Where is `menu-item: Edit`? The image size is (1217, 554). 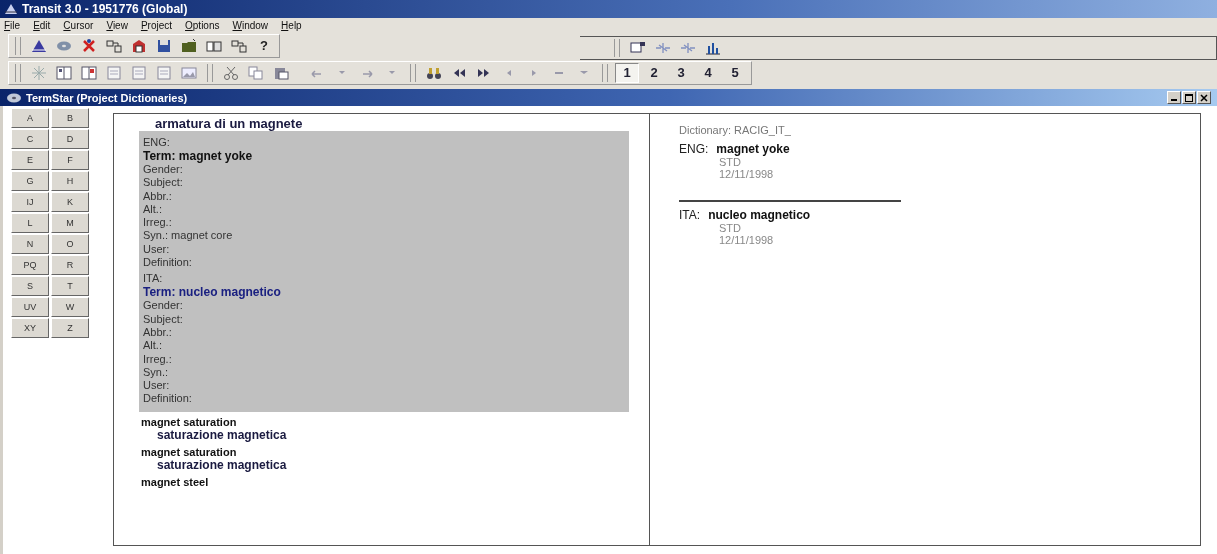 menu-item: Edit is located at coordinates (42, 25).